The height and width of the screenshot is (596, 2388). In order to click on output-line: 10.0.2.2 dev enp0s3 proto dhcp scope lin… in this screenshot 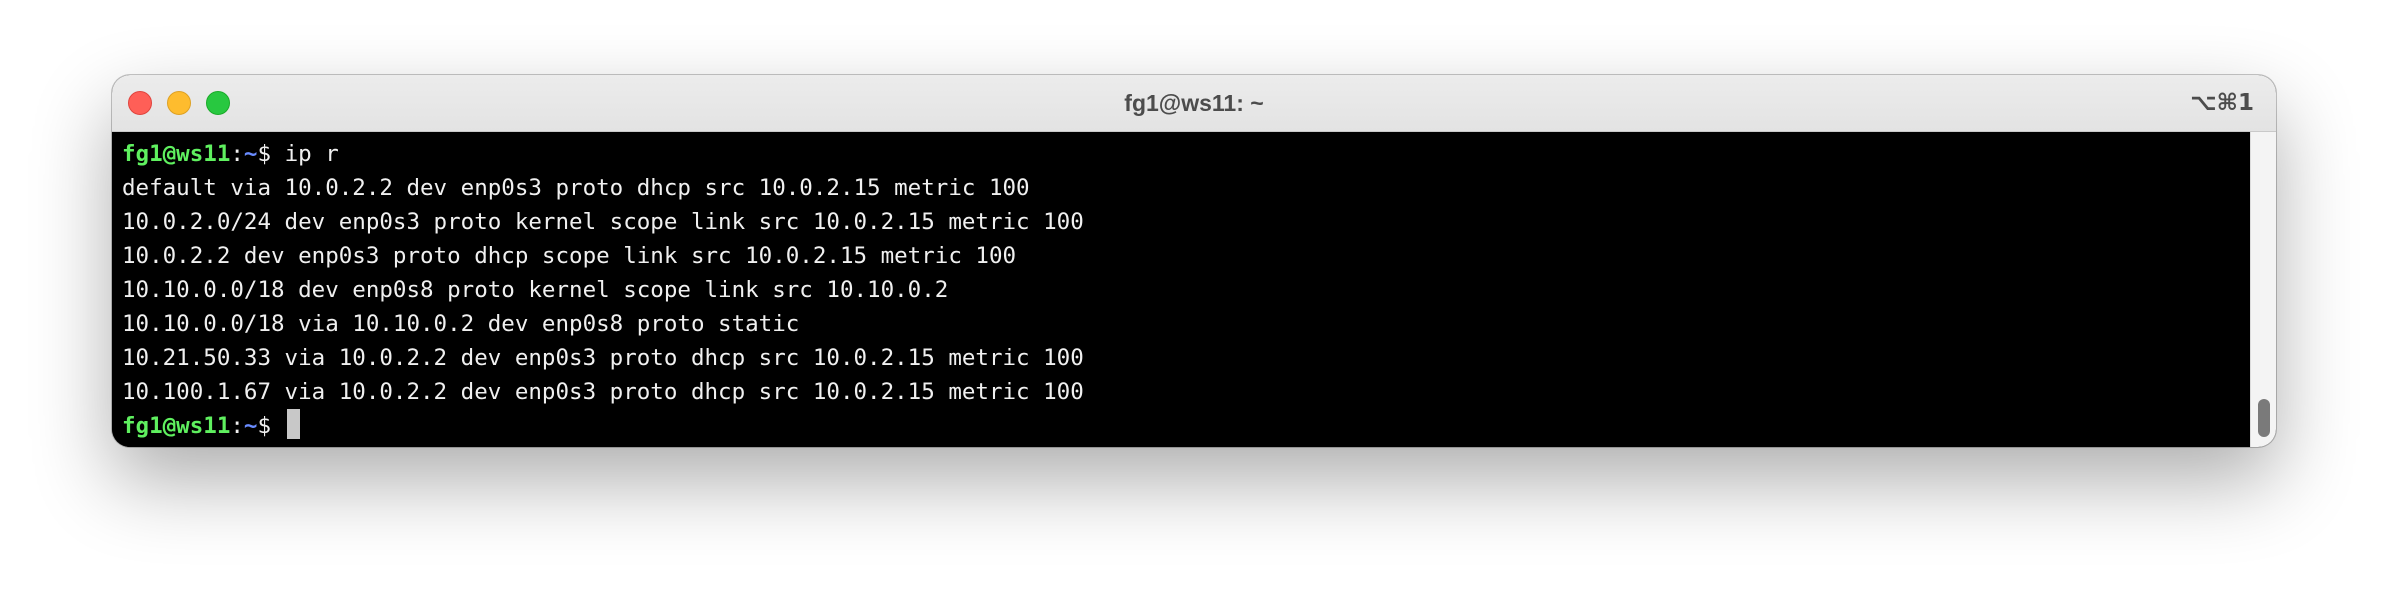, I will do `click(569, 256)`.